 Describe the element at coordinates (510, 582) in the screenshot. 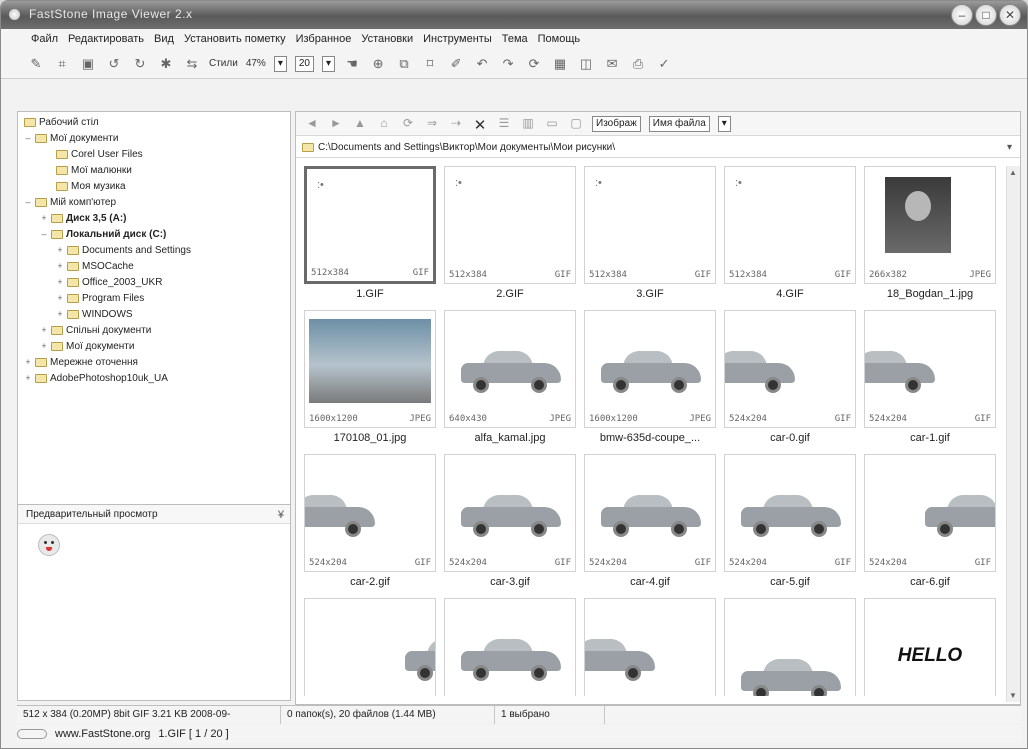

I see `file-name: car-3.gif` at that location.